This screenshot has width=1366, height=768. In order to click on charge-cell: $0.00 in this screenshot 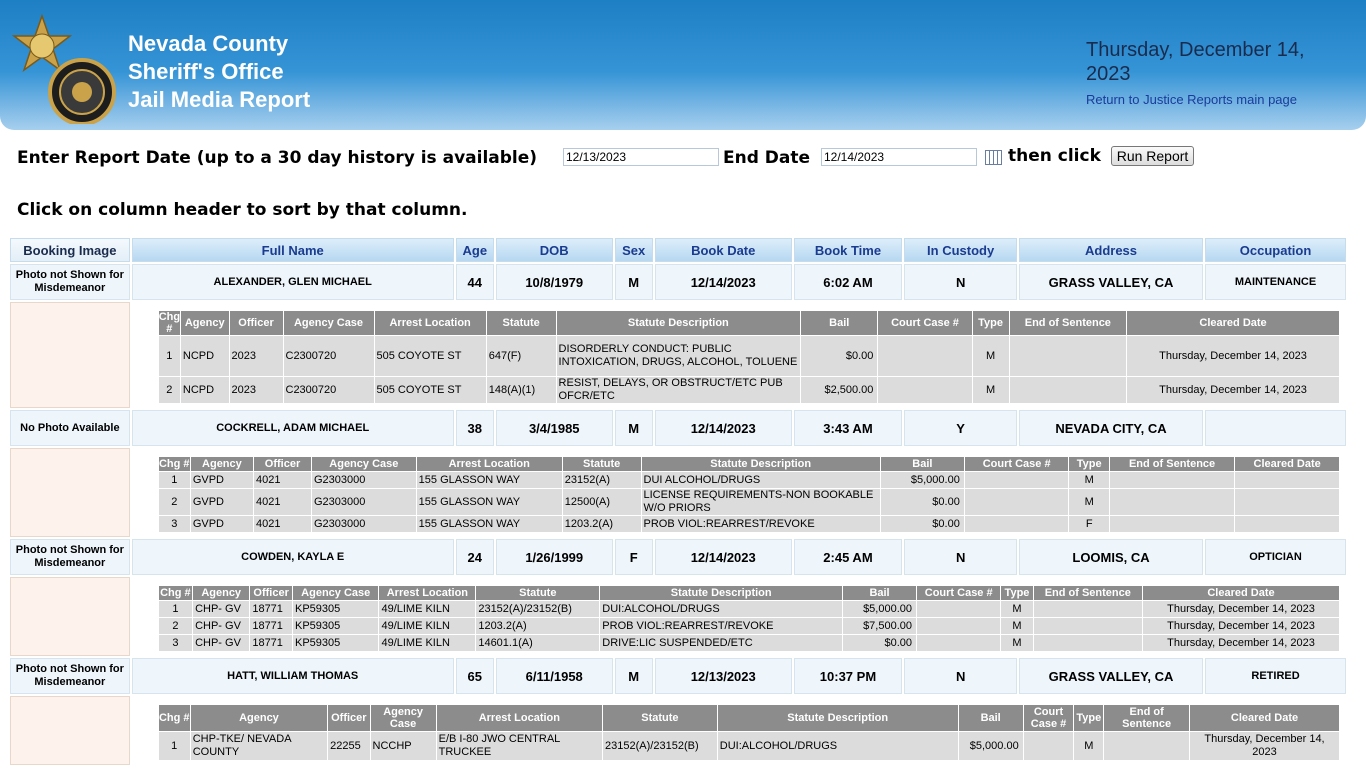, I will do `click(922, 524)`.